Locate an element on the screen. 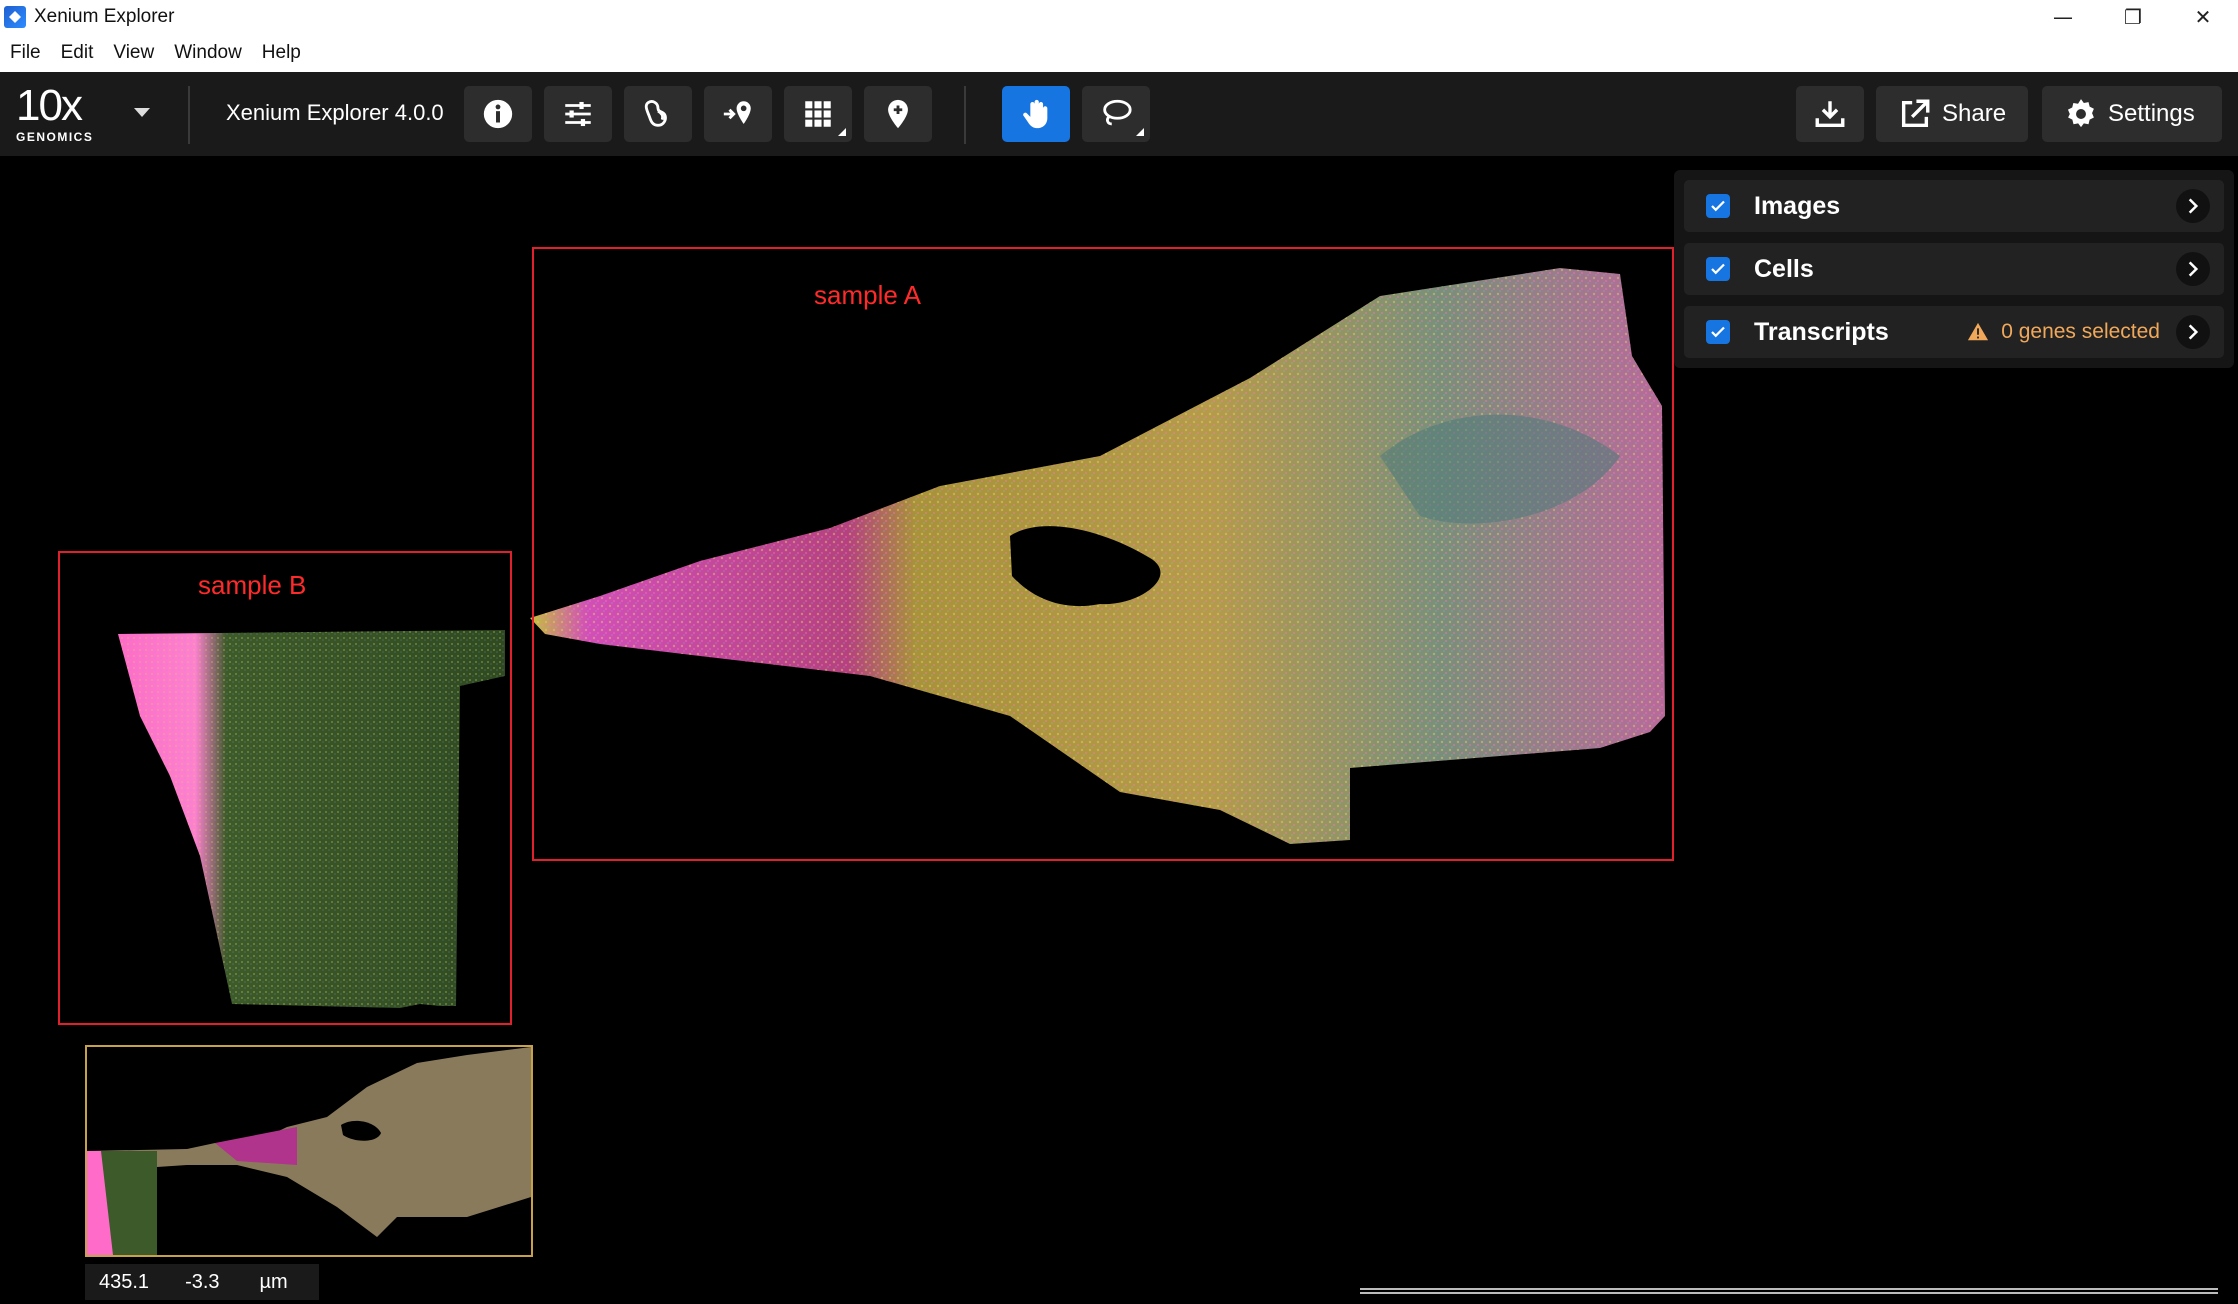  menu-help: Help is located at coordinates (281, 53).